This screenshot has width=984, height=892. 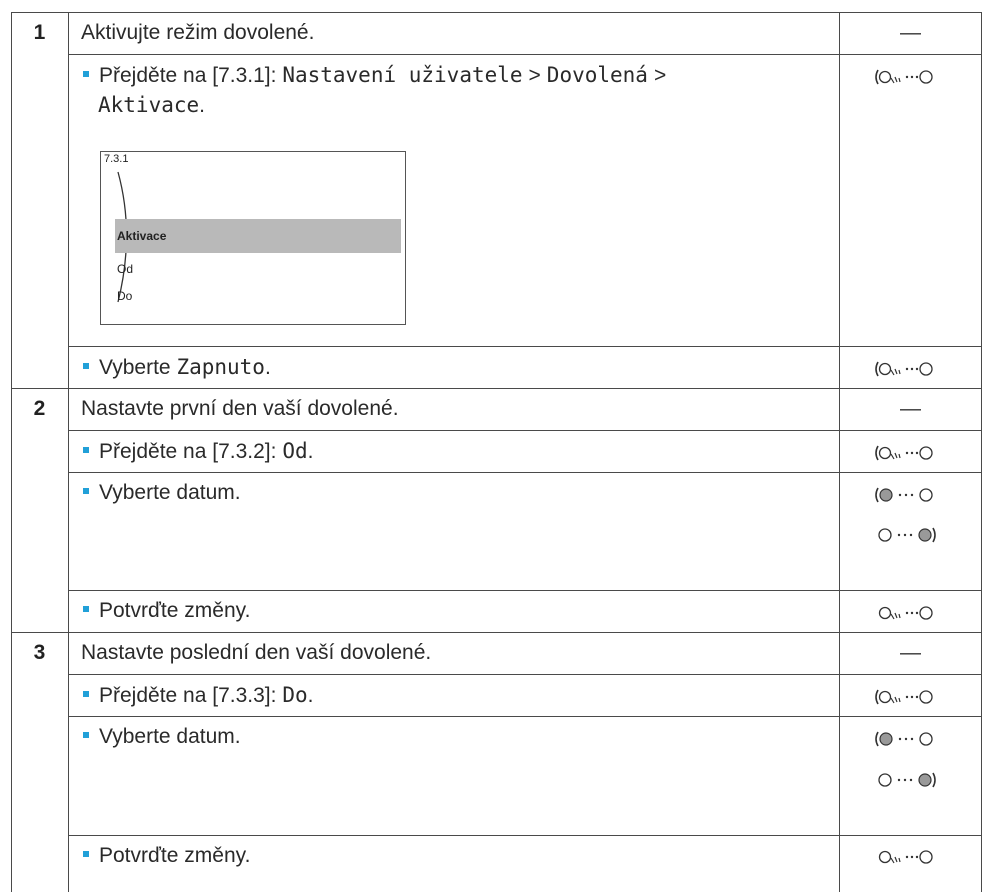 I want to click on step-title: Aktivujte režim dovolené., so click(x=198, y=32).